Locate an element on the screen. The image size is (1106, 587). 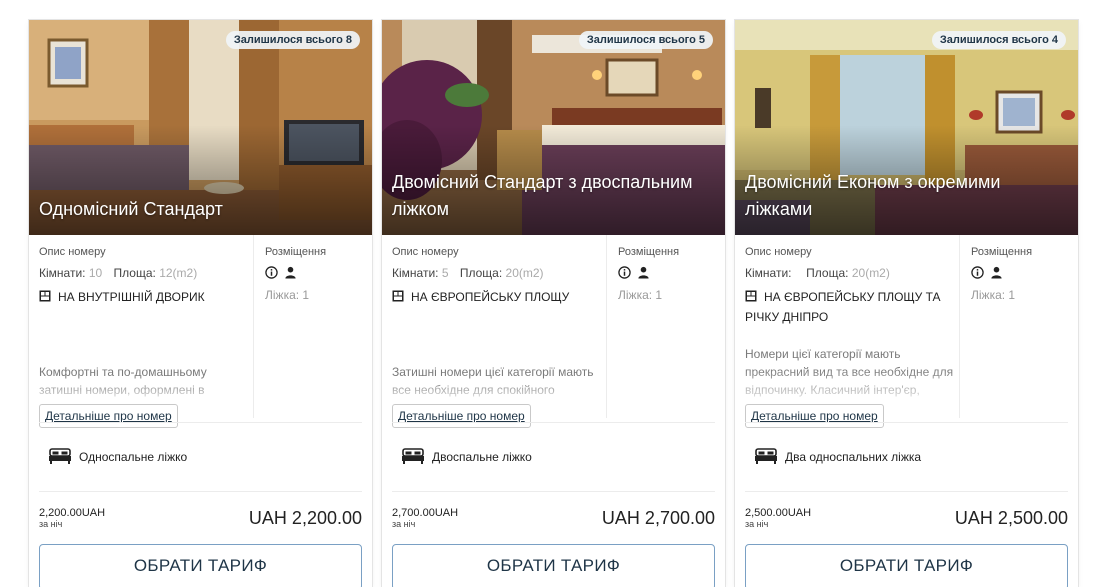
room-specs: Кімнати: 5 Площа: 20(m2) is located at coordinates (468, 273).